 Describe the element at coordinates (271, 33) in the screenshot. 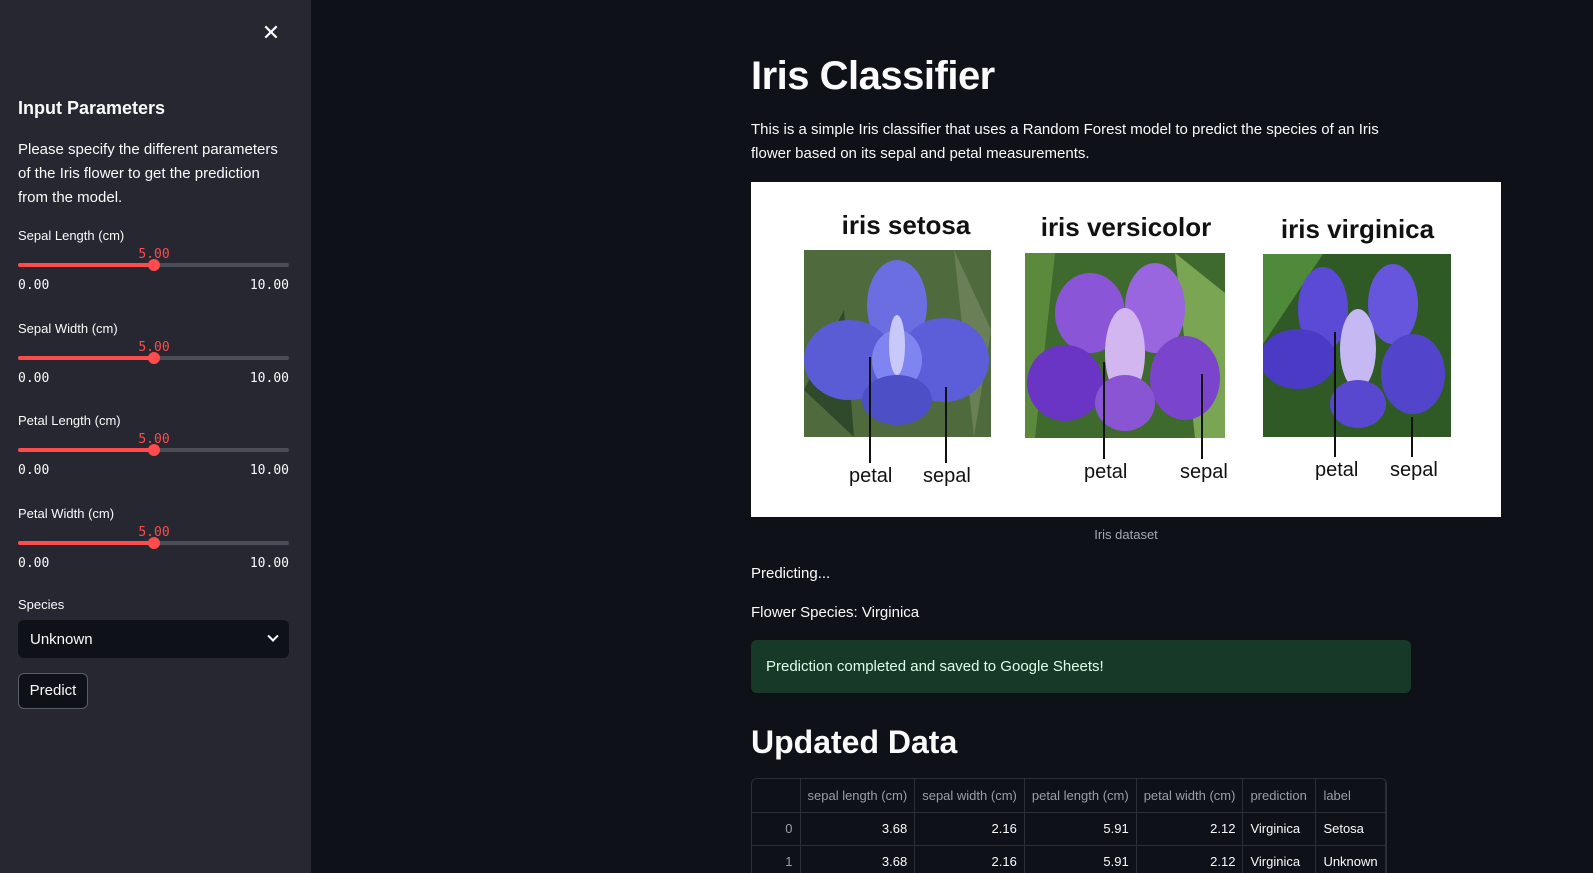

I see `close-icon: ✕` at that location.